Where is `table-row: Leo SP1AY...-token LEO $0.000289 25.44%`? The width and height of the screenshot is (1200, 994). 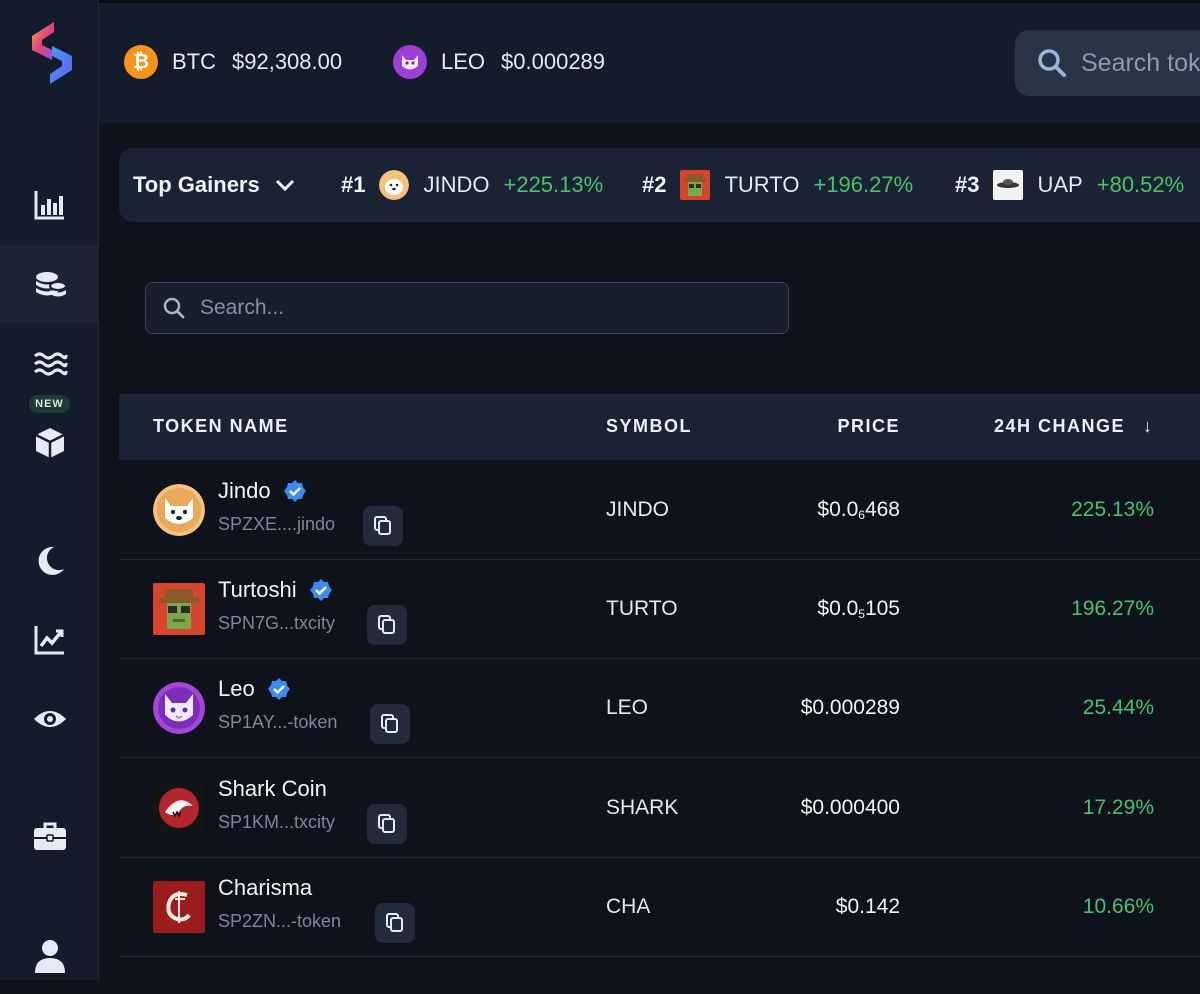 table-row: Leo SP1AY...-token LEO $0.000289 25.44% is located at coordinates (659, 708).